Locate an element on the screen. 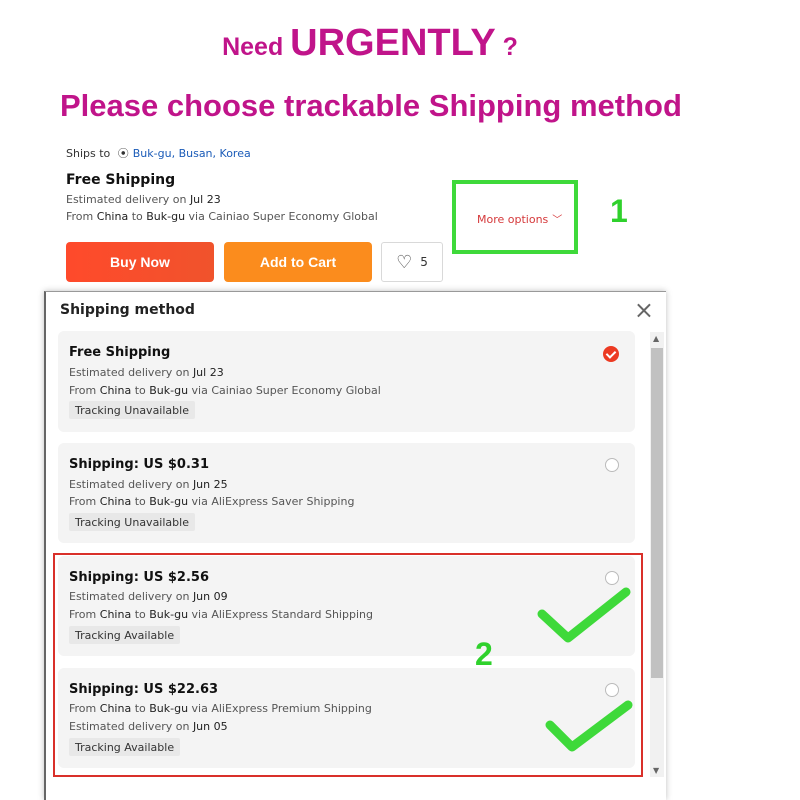 This screenshot has height=800, width=800. buy-now-button: Buy Now is located at coordinates (140, 262).